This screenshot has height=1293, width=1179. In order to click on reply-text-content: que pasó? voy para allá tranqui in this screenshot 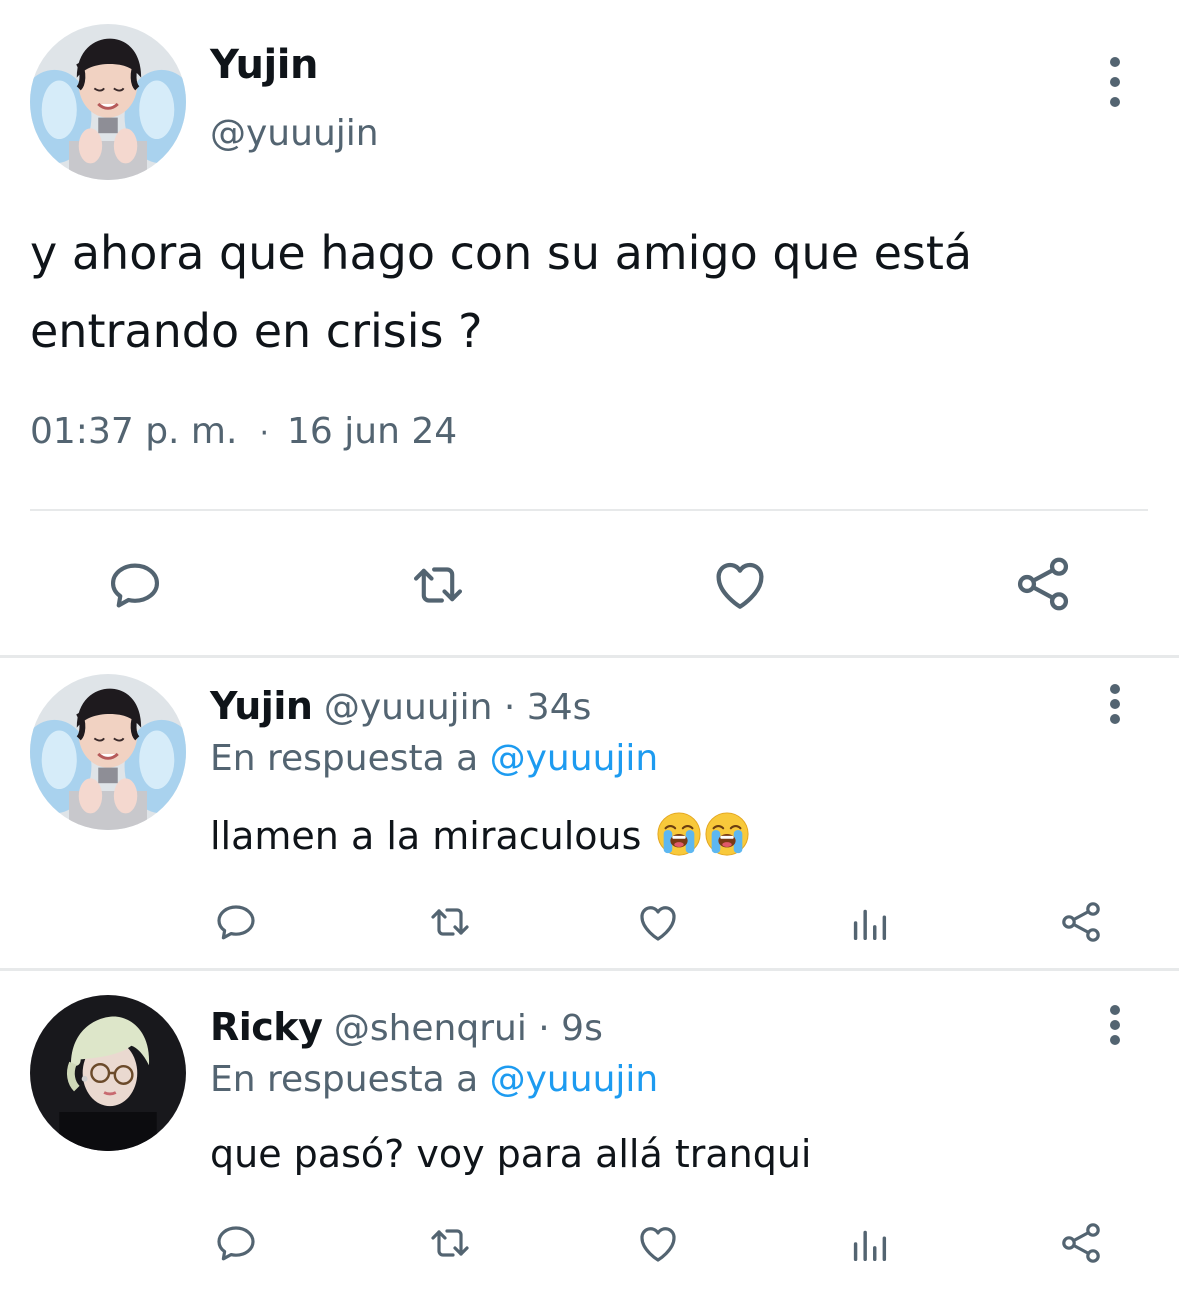, I will do `click(511, 1154)`.